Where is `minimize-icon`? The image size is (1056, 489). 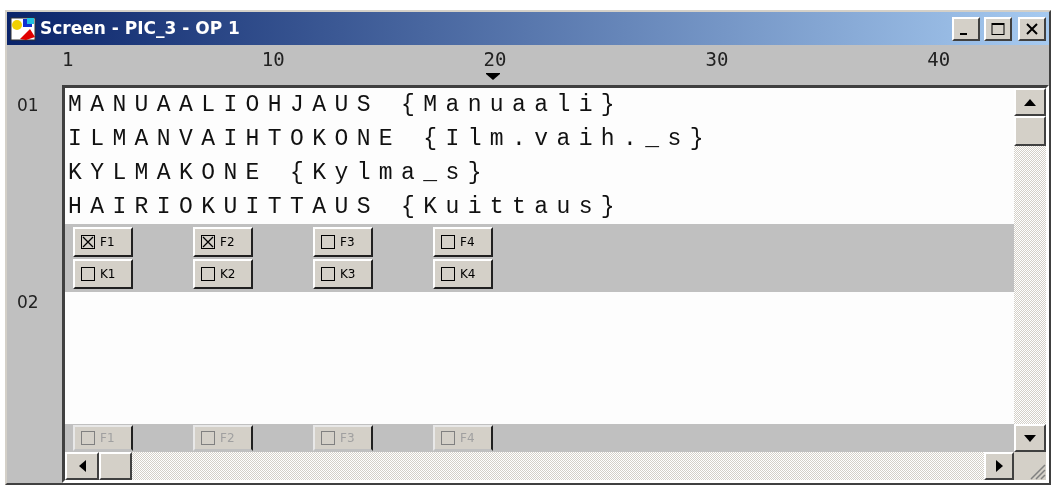 minimize-icon is located at coordinates (963, 33).